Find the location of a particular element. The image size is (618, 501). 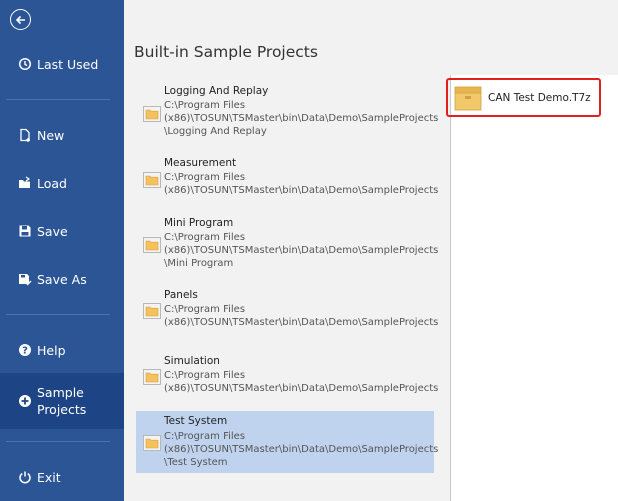

nav-save-as-label: Save As is located at coordinates (62, 279).